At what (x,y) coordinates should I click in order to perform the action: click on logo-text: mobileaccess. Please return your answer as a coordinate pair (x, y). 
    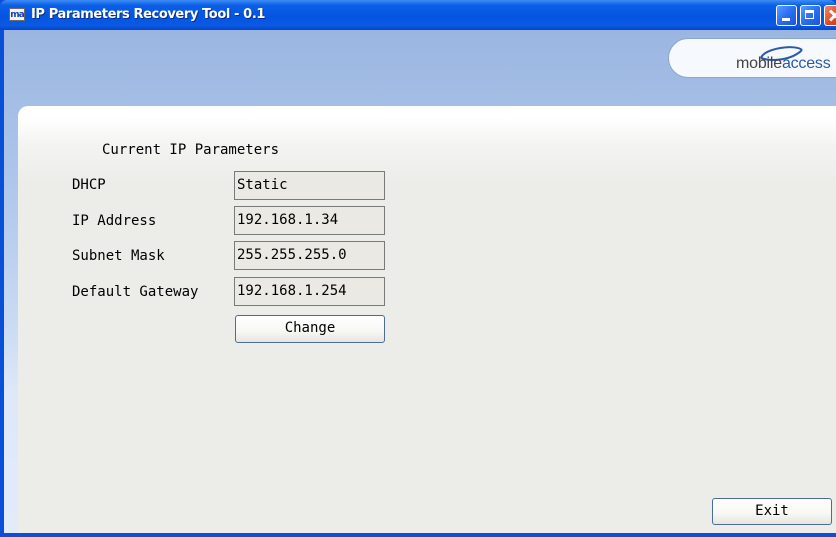
    Looking at the image, I should click on (783, 64).